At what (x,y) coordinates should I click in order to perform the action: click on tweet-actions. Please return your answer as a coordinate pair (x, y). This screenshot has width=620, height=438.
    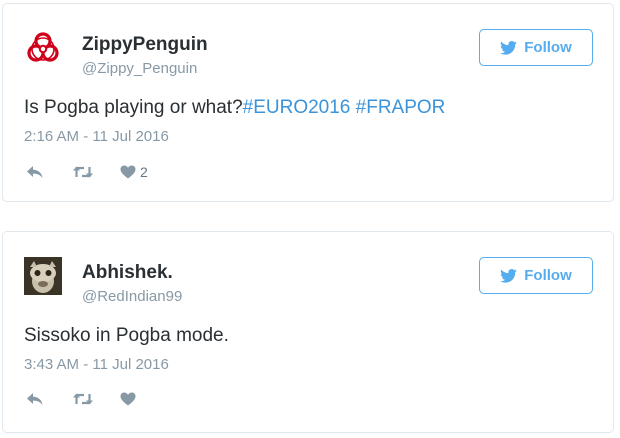
    Looking at the image, I should click on (83, 399).